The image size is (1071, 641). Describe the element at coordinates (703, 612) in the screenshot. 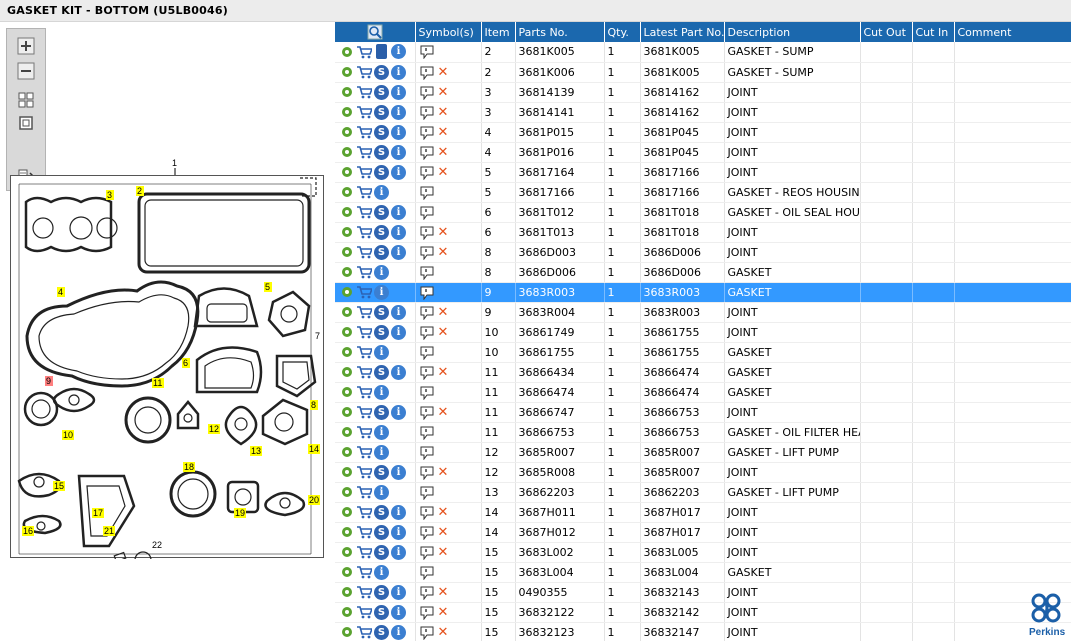

I see `table-row: S i ✕ 15 36832122 1 36832142 JOINT` at that location.